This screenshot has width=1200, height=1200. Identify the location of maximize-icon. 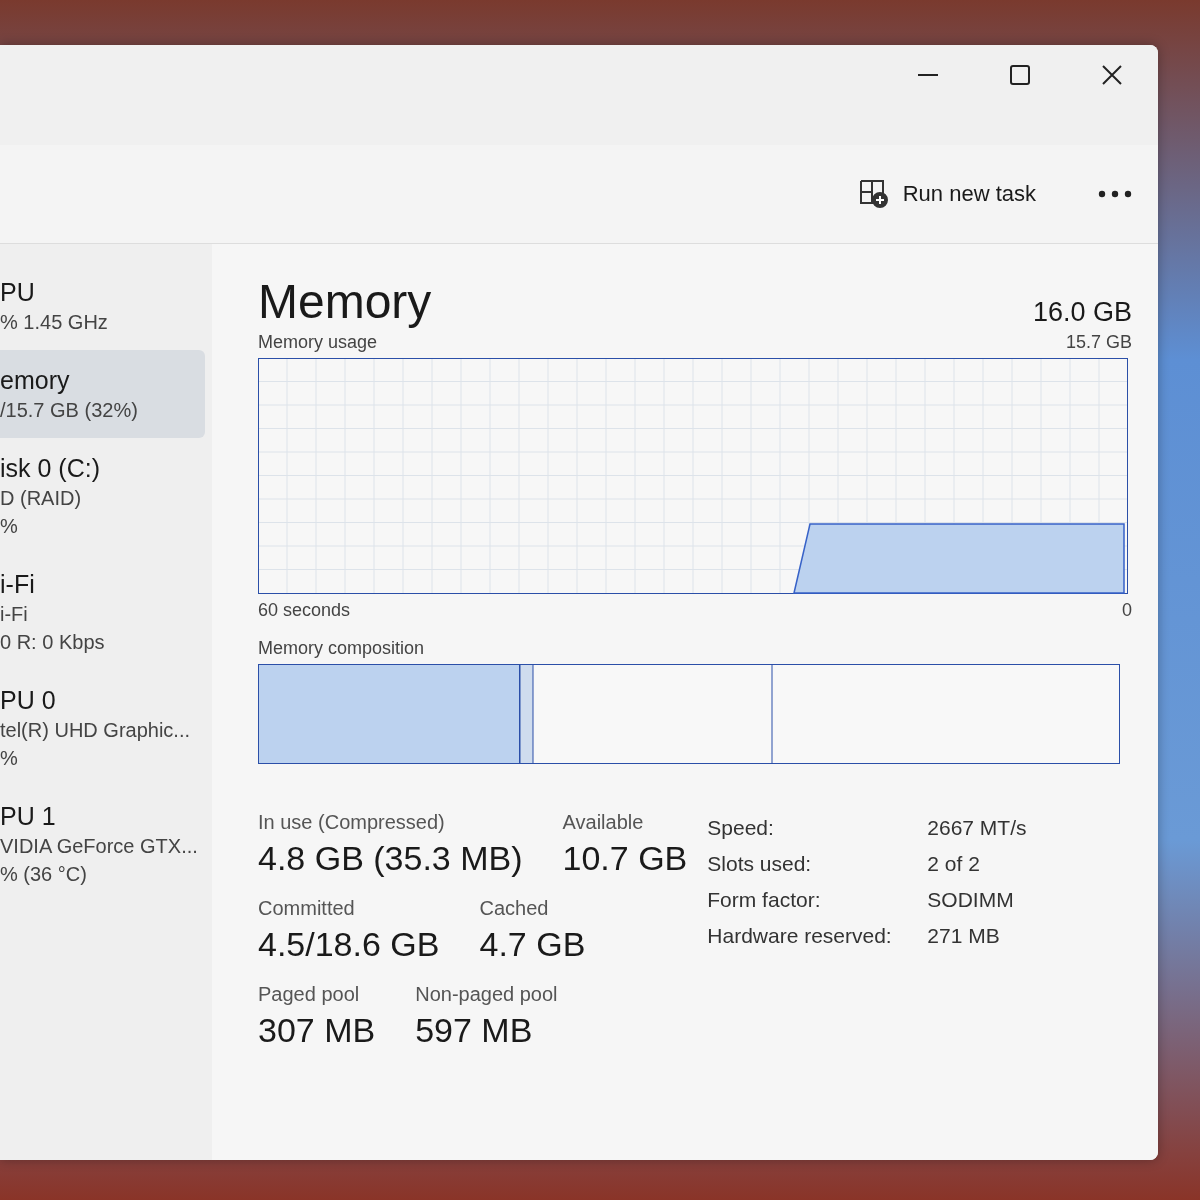
(1020, 75).